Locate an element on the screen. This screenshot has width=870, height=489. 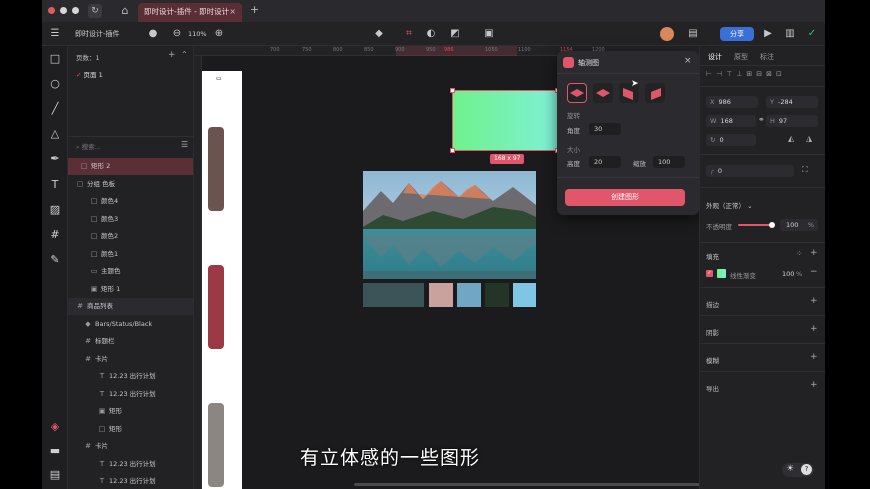
y-input: Y -284 is located at coordinates (792, 102).